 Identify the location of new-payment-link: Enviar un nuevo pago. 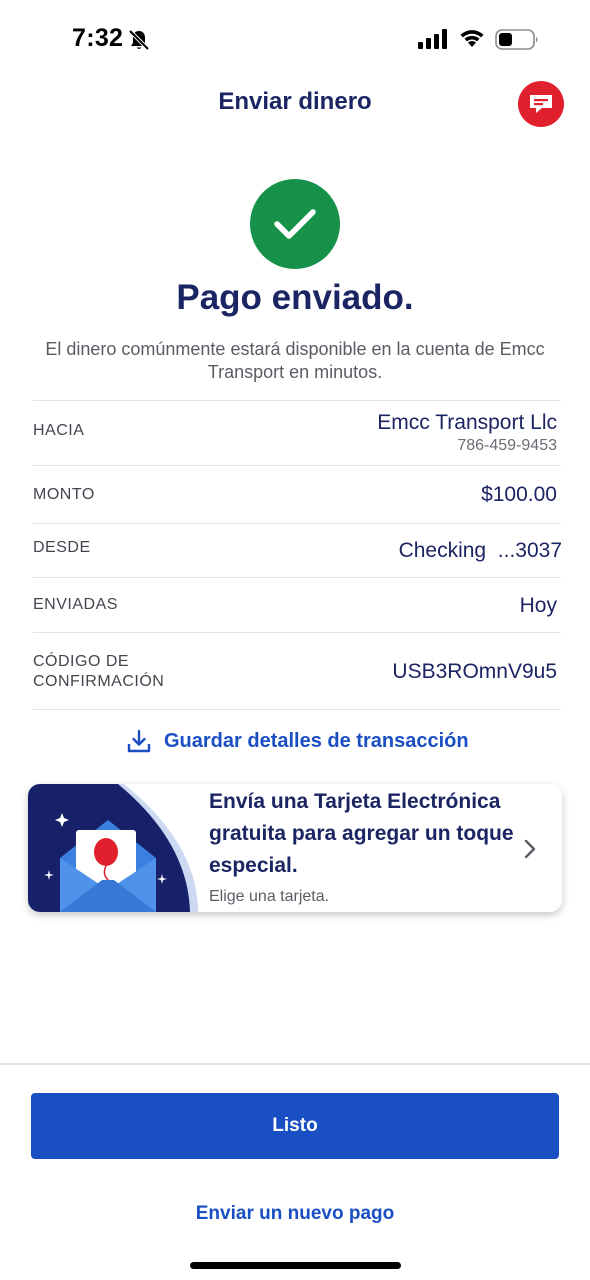
(295, 1214).